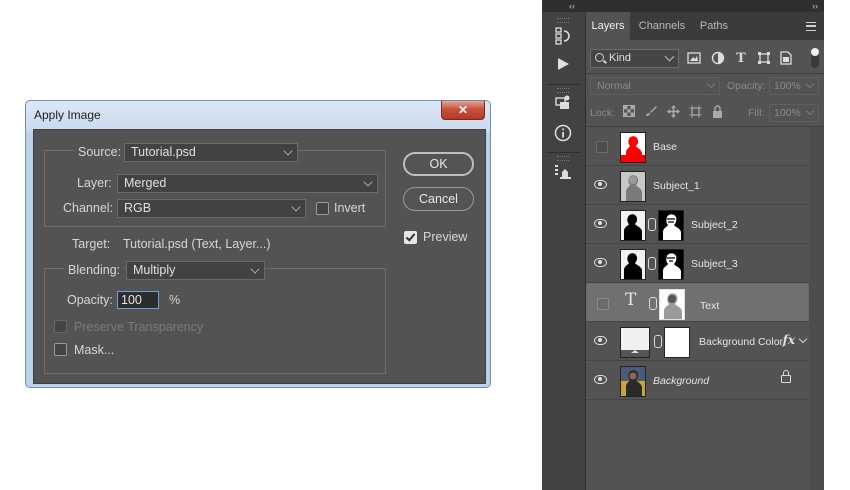 The image size is (850, 490). Describe the element at coordinates (247, 183) in the screenshot. I see `layer-select: Merged` at that location.